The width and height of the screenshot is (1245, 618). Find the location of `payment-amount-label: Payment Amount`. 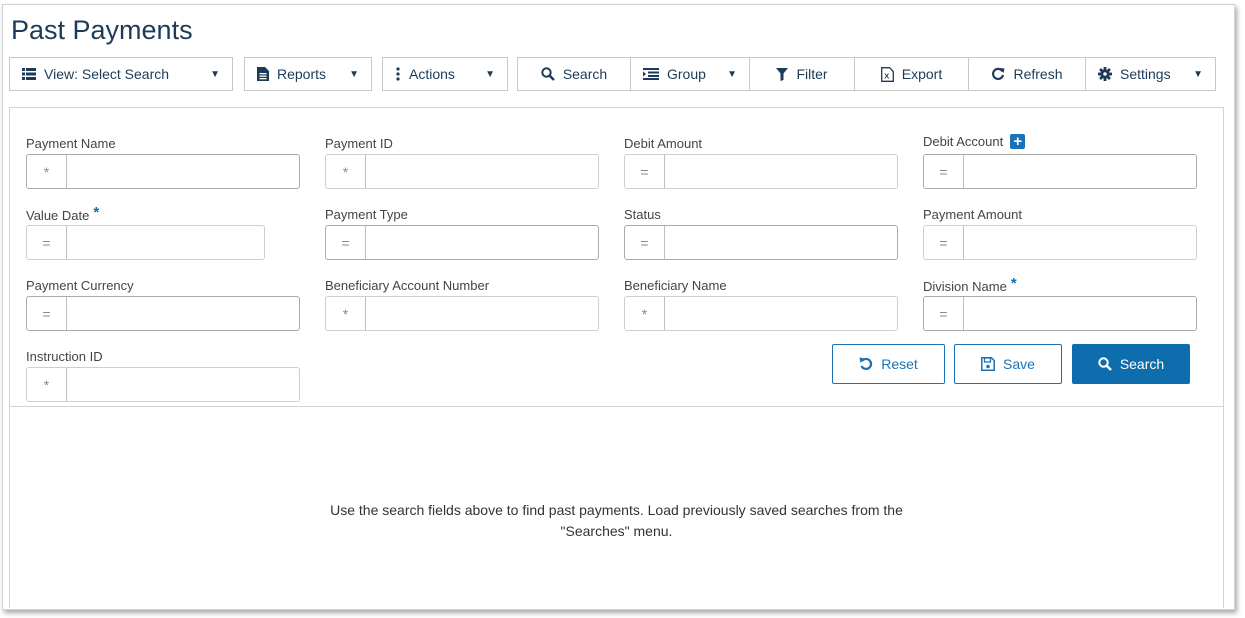

payment-amount-label: Payment Amount is located at coordinates (972, 214).